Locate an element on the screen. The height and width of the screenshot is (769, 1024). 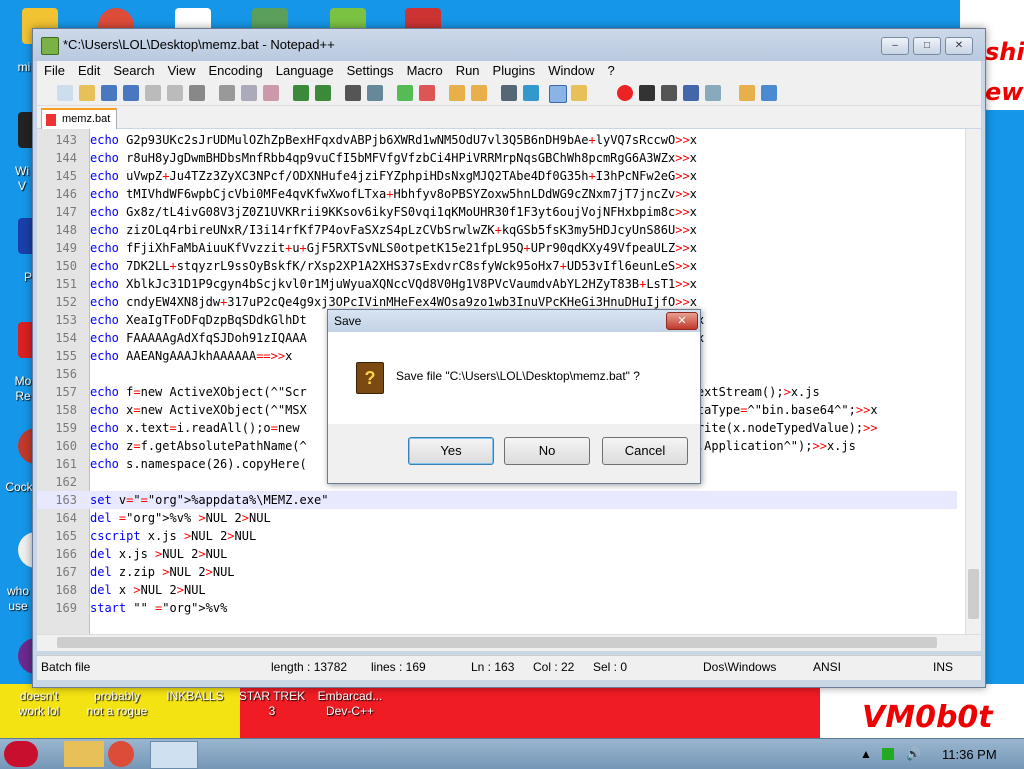
start-button-angry-bird-icon is located at coordinates (21, 754).